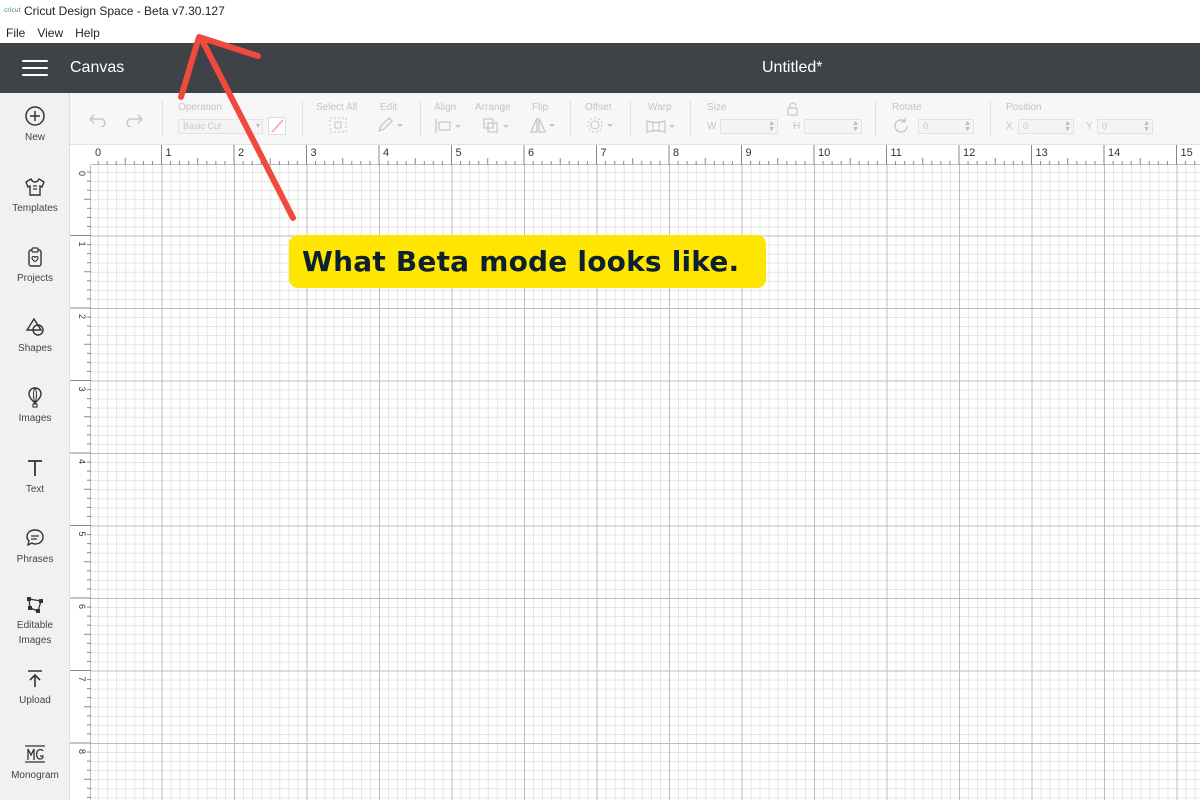 The image size is (1200, 800). Describe the element at coordinates (946, 126) in the screenshot. I see `rotate-input: 0 ▲ ▼` at that location.